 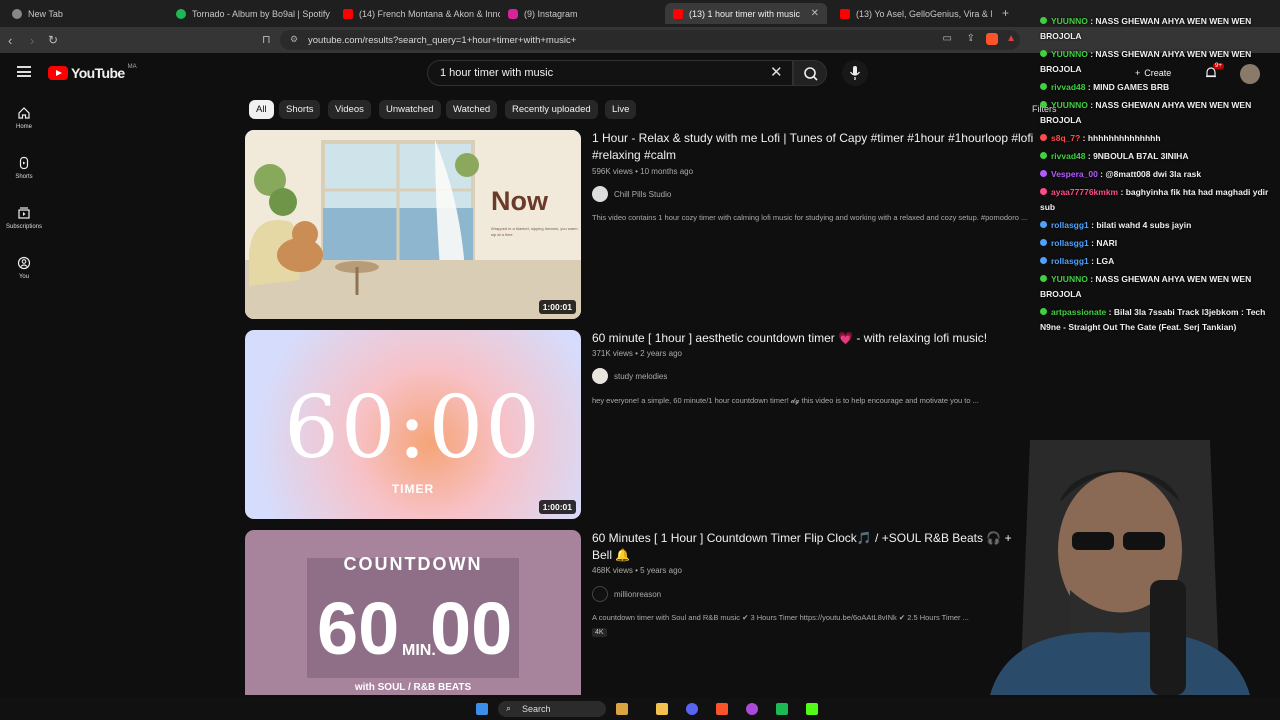 I want to click on chip-all: All, so click(x=261, y=109).